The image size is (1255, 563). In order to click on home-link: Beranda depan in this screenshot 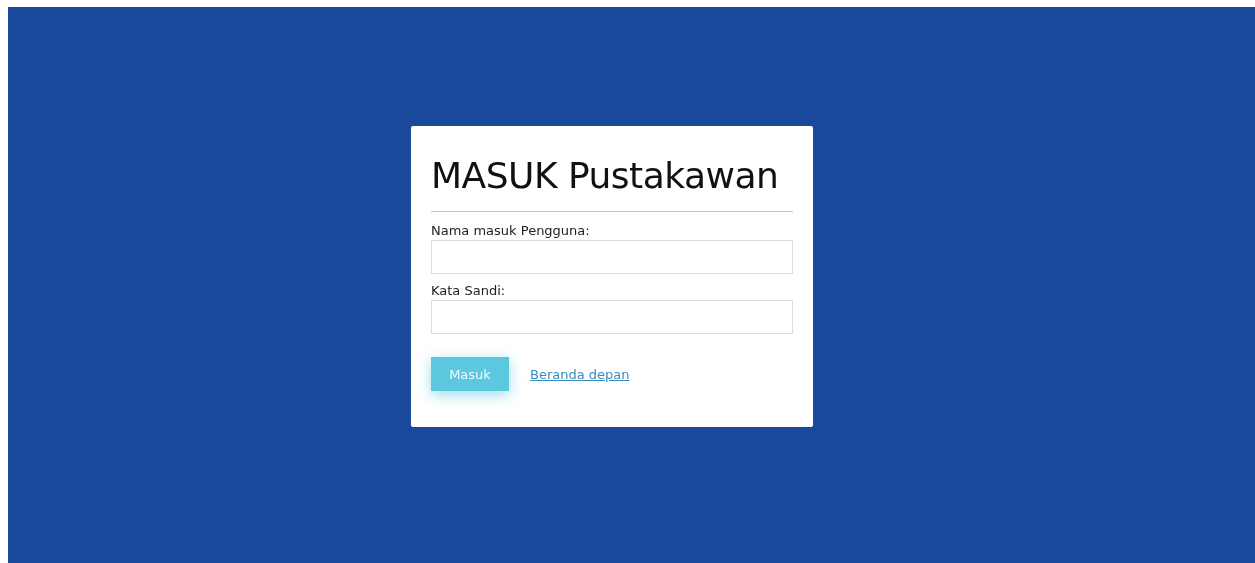, I will do `click(580, 374)`.